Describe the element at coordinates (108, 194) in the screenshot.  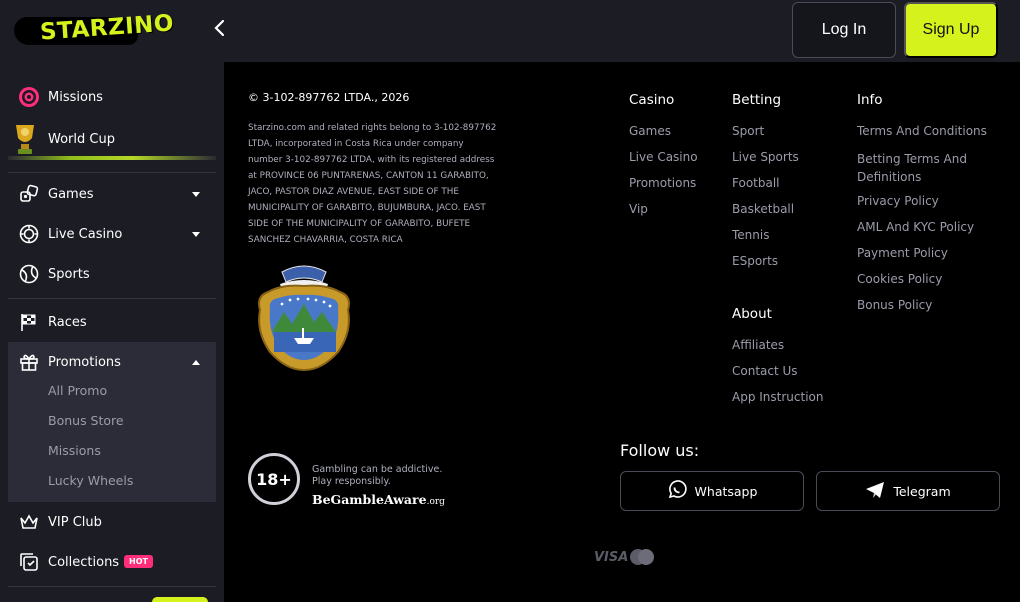
I see `sidebar-item-games: Games` at that location.